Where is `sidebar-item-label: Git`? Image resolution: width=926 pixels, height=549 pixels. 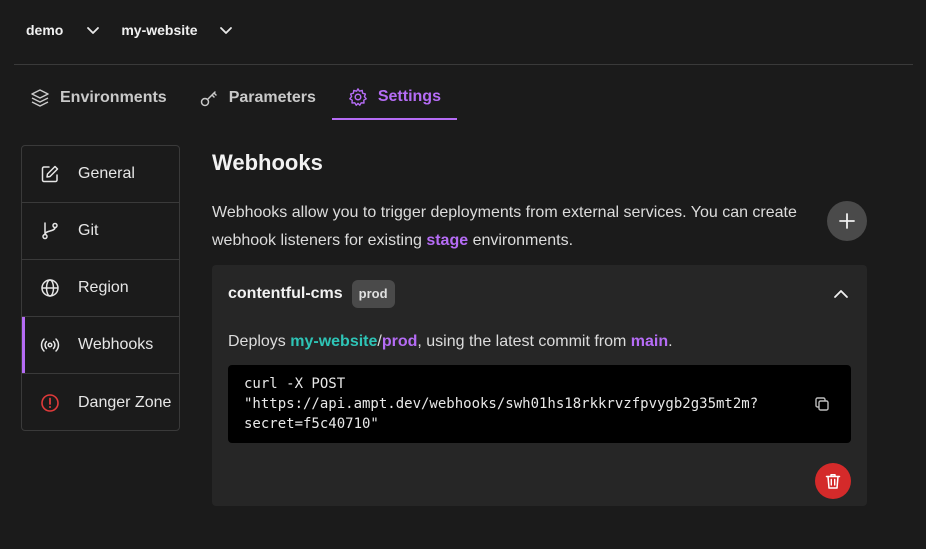 sidebar-item-label: Git is located at coordinates (88, 230).